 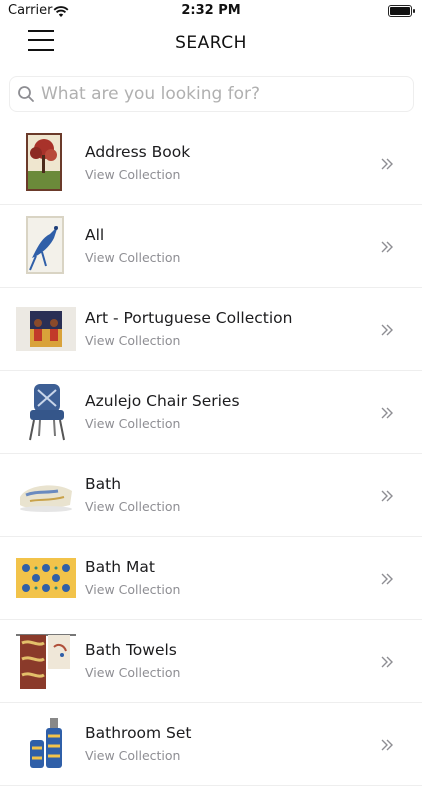 What do you see at coordinates (221, 94) in the screenshot?
I see `search-input` at bounding box center [221, 94].